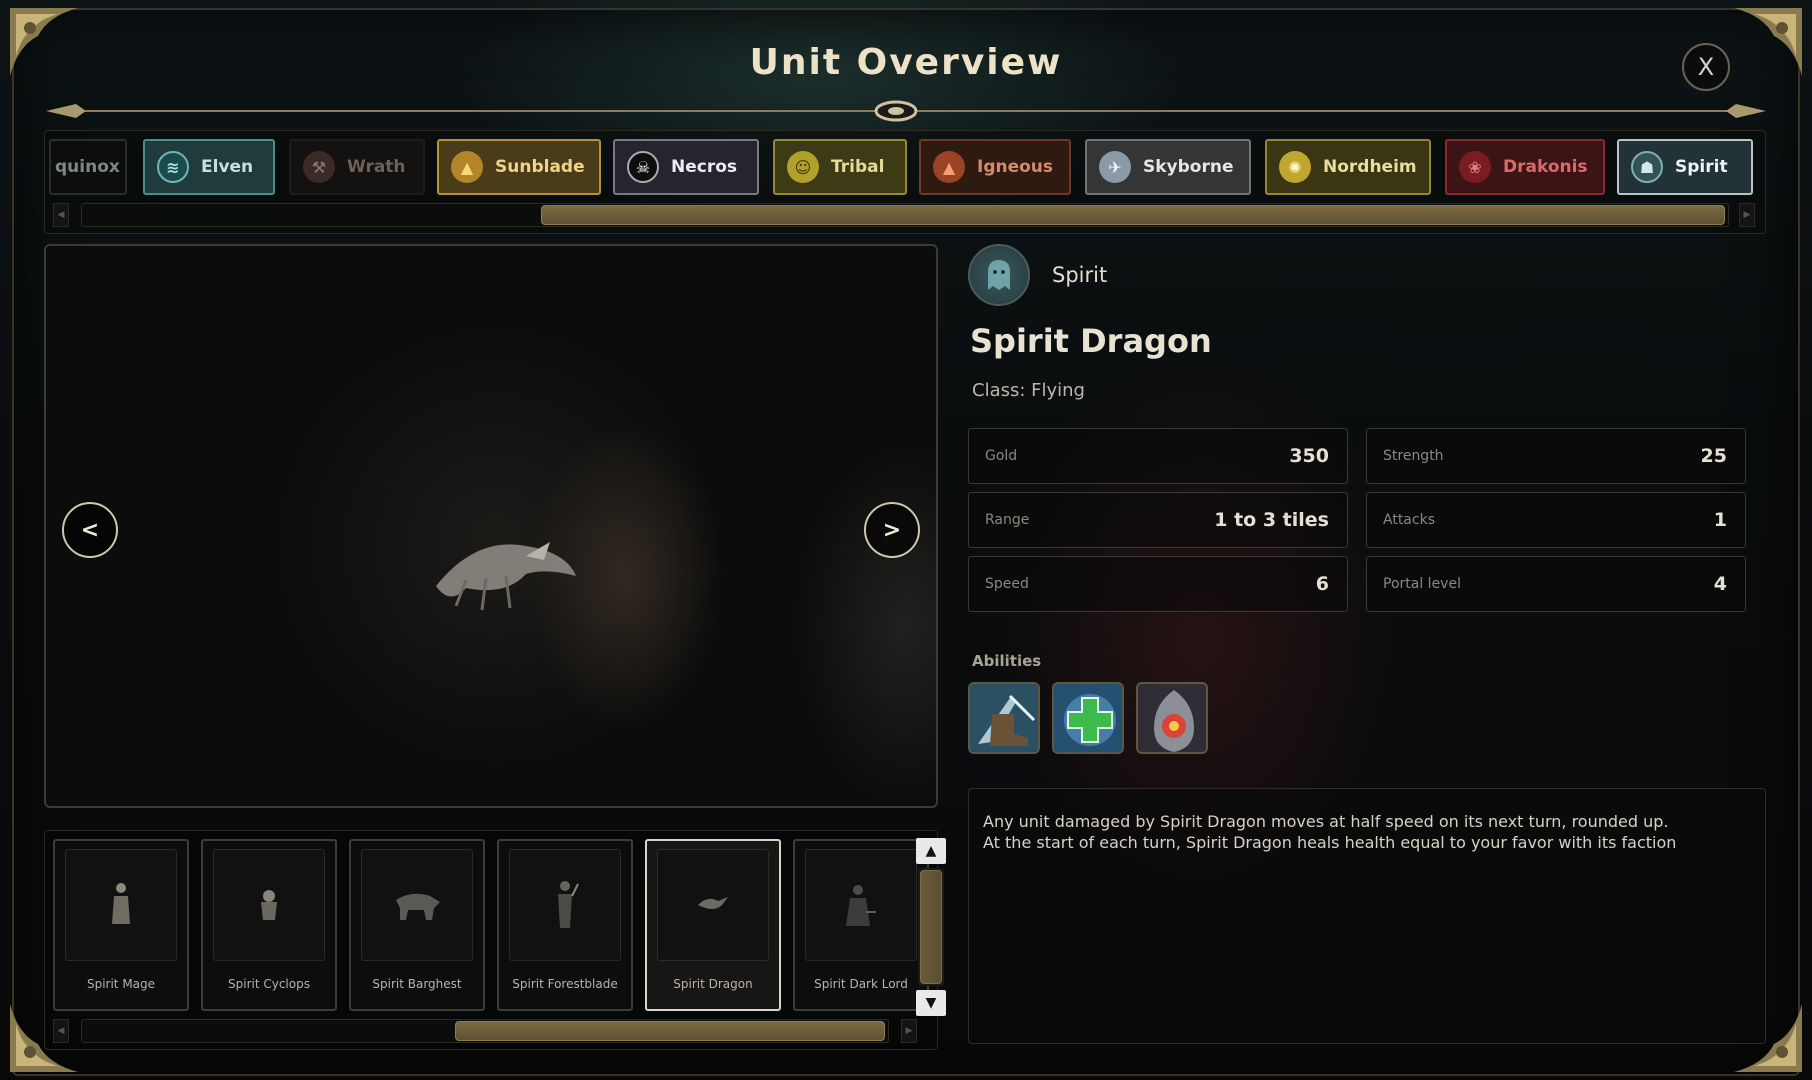 This screenshot has height=1080, width=1812. What do you see at coordinates (269, 984) in the screenshot?
I see `unit-name-label: Spirit Cyclops` at bounding box center [269, 984].